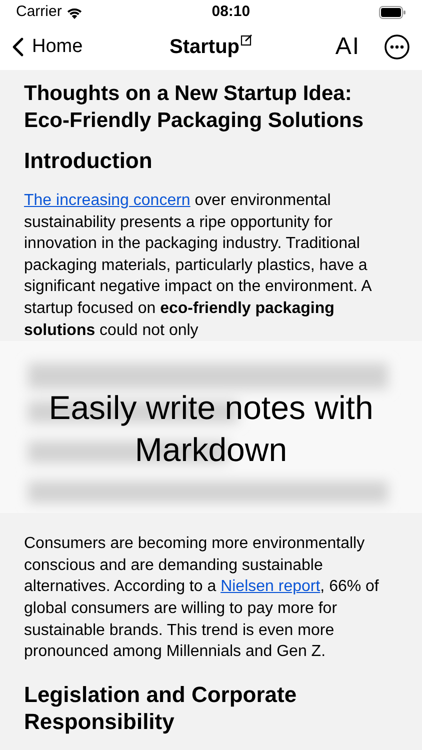 The image size is (422, 750). What do you see at coordinates (161, 708) in the screenshot?
I see `section-heading: Legislation and Corporate Responsibility` at bounding box center [161, 708].